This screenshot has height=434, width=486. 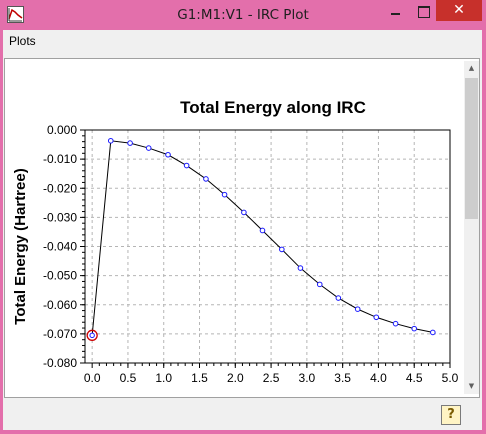 I want to click on x-tick-label: 4.0, so click(x=378, y=378).